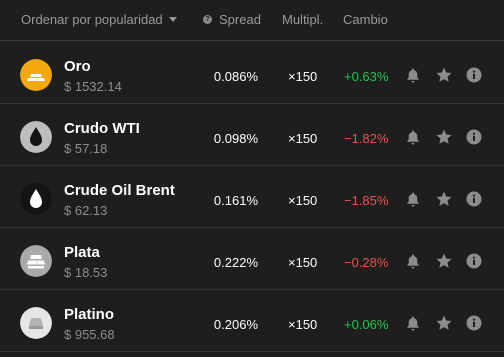  Describe the element at coordinates (235, 200) in the screenshot. I see `asset-spread: 0.161%` at that location.